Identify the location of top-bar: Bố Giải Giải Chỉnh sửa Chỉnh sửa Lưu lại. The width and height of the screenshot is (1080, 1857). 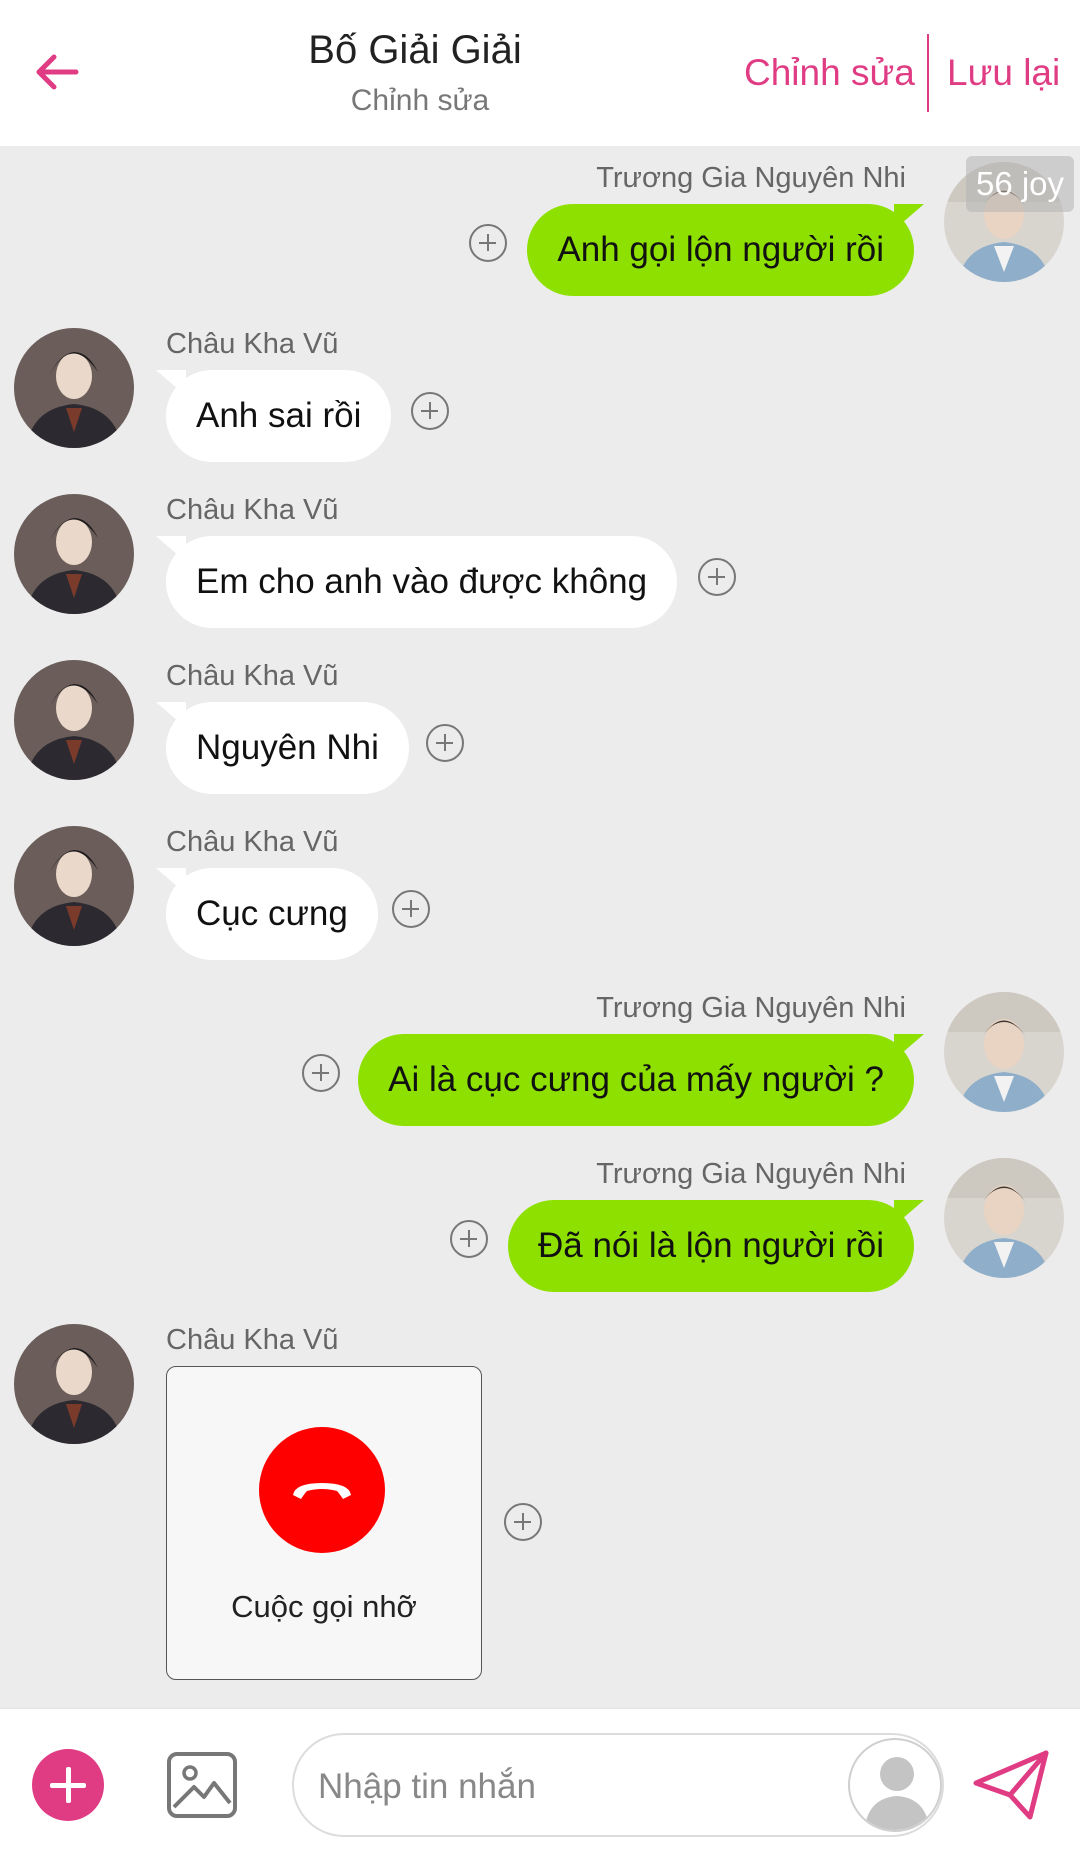
(540, 73).